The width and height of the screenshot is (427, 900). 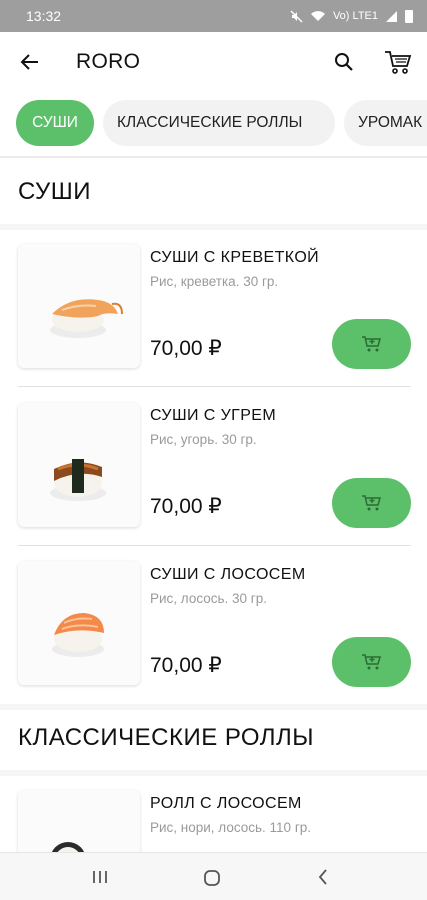 I want to click on recents-icon, so click(x=100, y=877).